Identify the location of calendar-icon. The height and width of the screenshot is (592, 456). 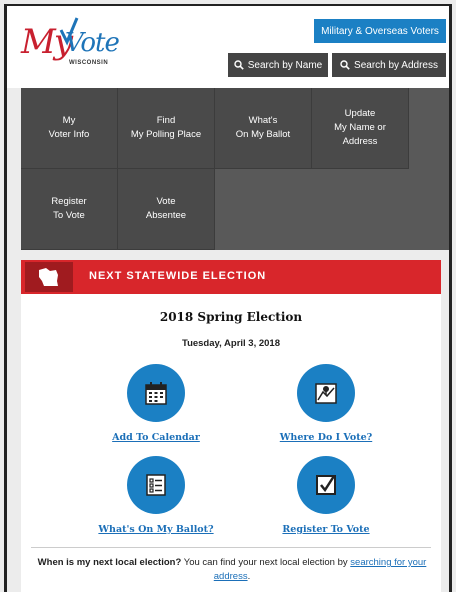
(156, 393).